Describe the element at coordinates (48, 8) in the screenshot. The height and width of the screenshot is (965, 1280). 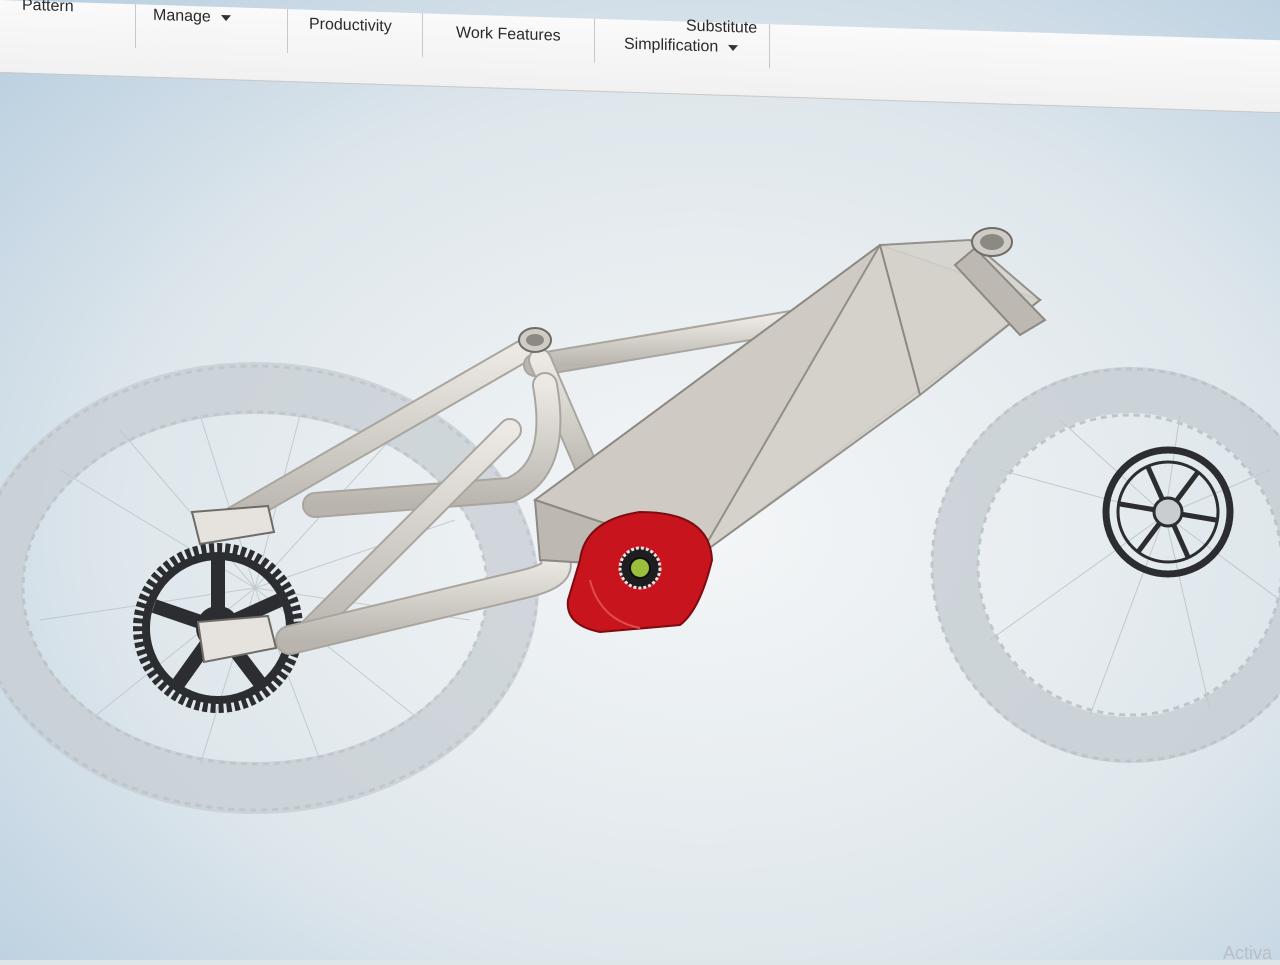
I see `ribbon-item-pattern: Pattern` at that location.